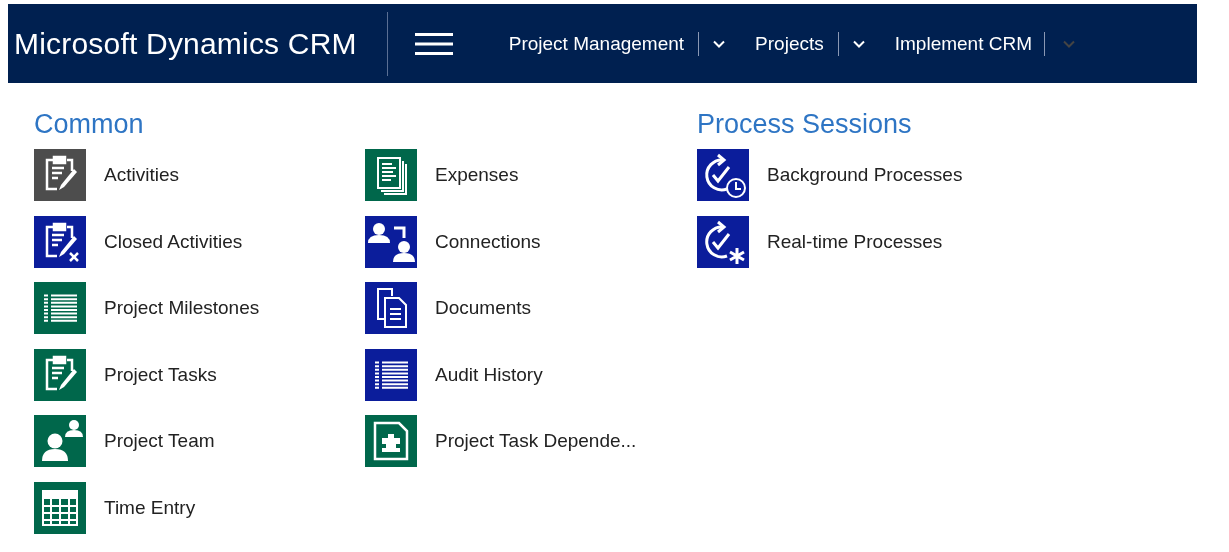 The image size is (1229, 552). I want to click on menu-icon, so click(433, 43).